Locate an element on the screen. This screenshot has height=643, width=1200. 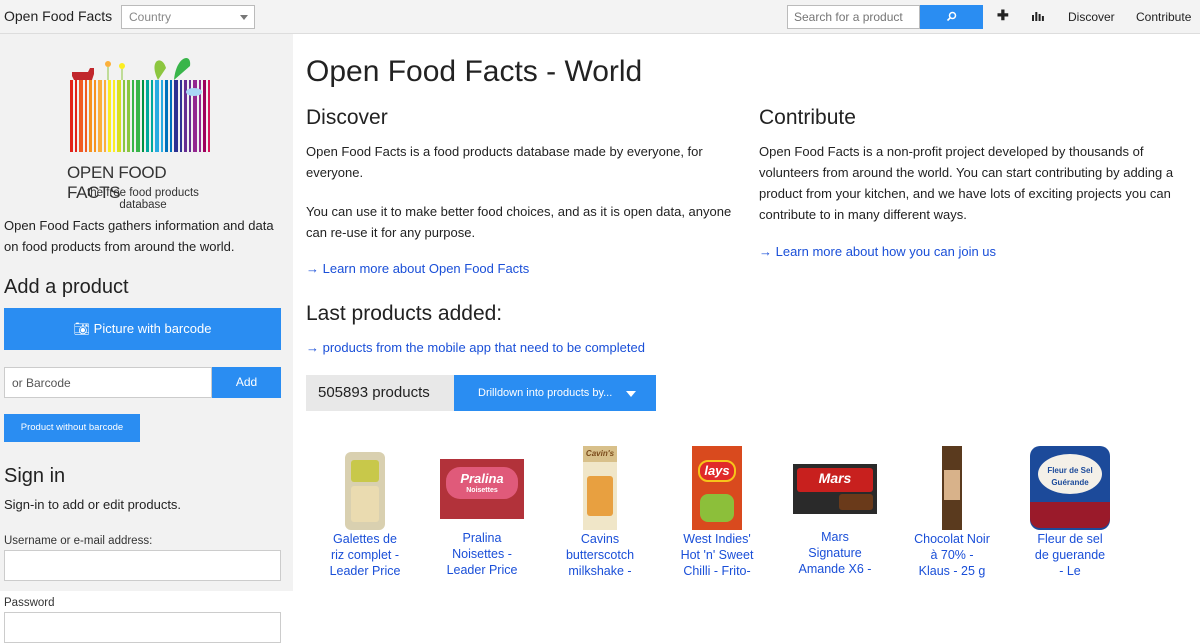
camera-icon: 📷︎ is located at coordinates (82, 328).